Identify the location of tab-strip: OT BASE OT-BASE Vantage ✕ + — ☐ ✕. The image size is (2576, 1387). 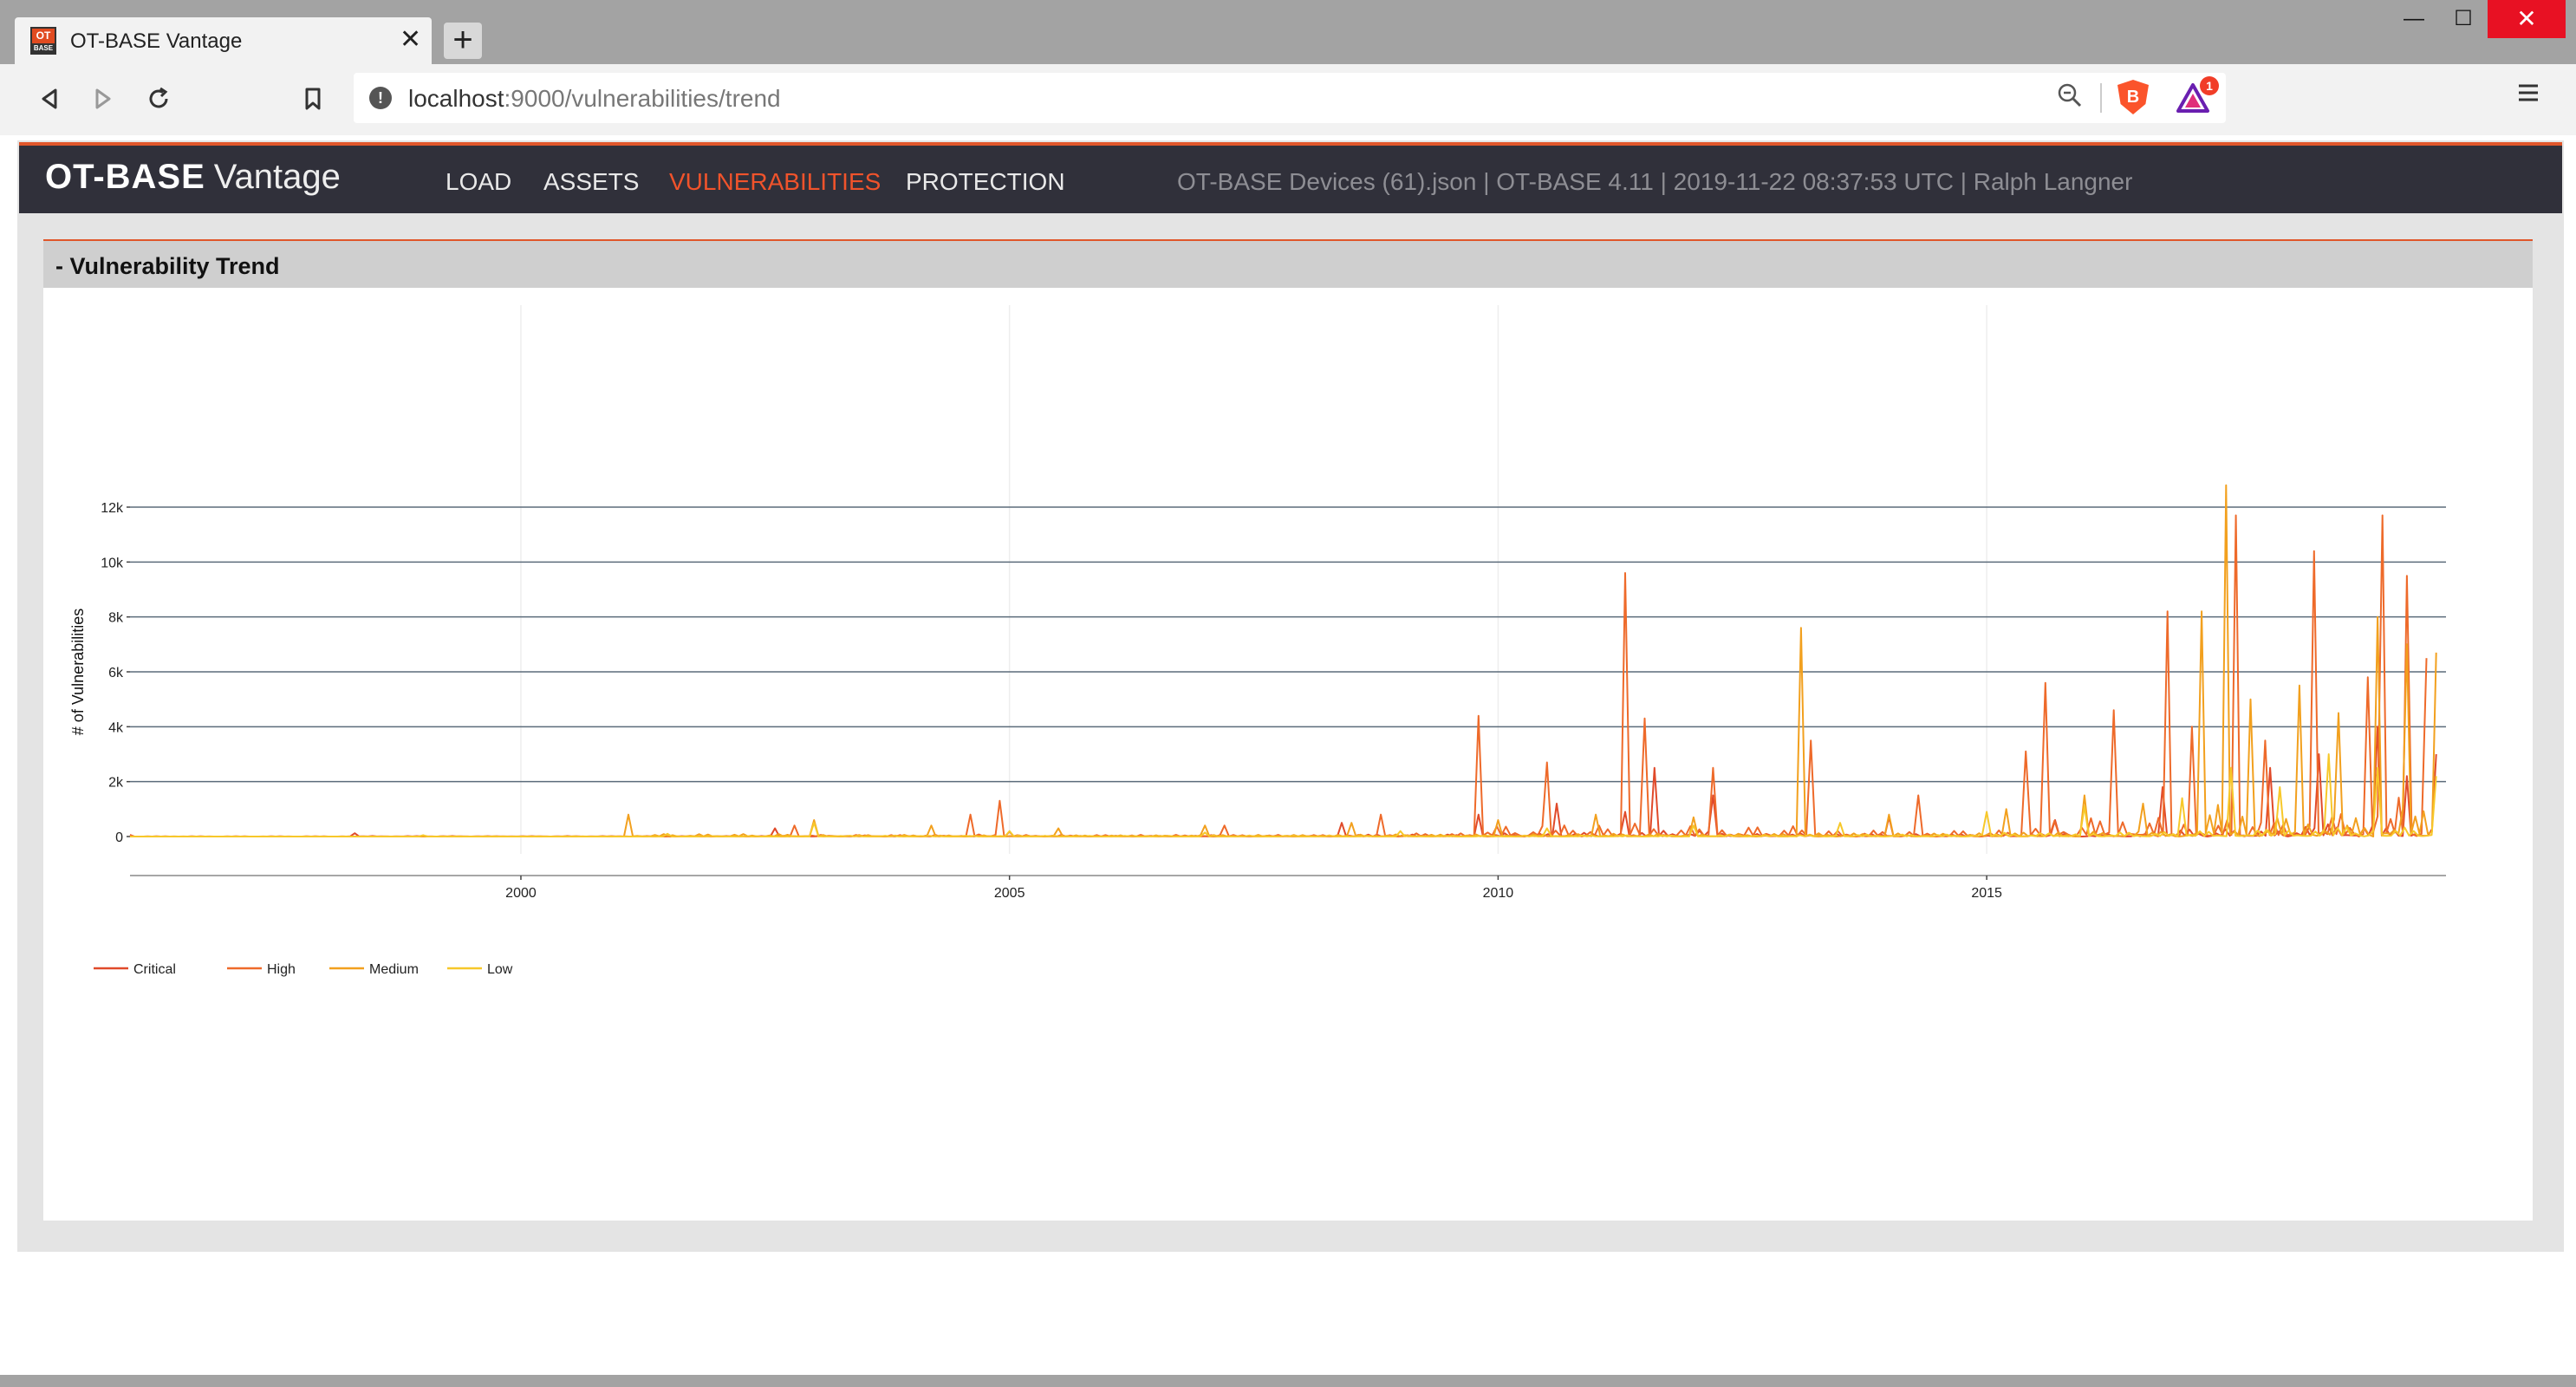
(1288, 32).